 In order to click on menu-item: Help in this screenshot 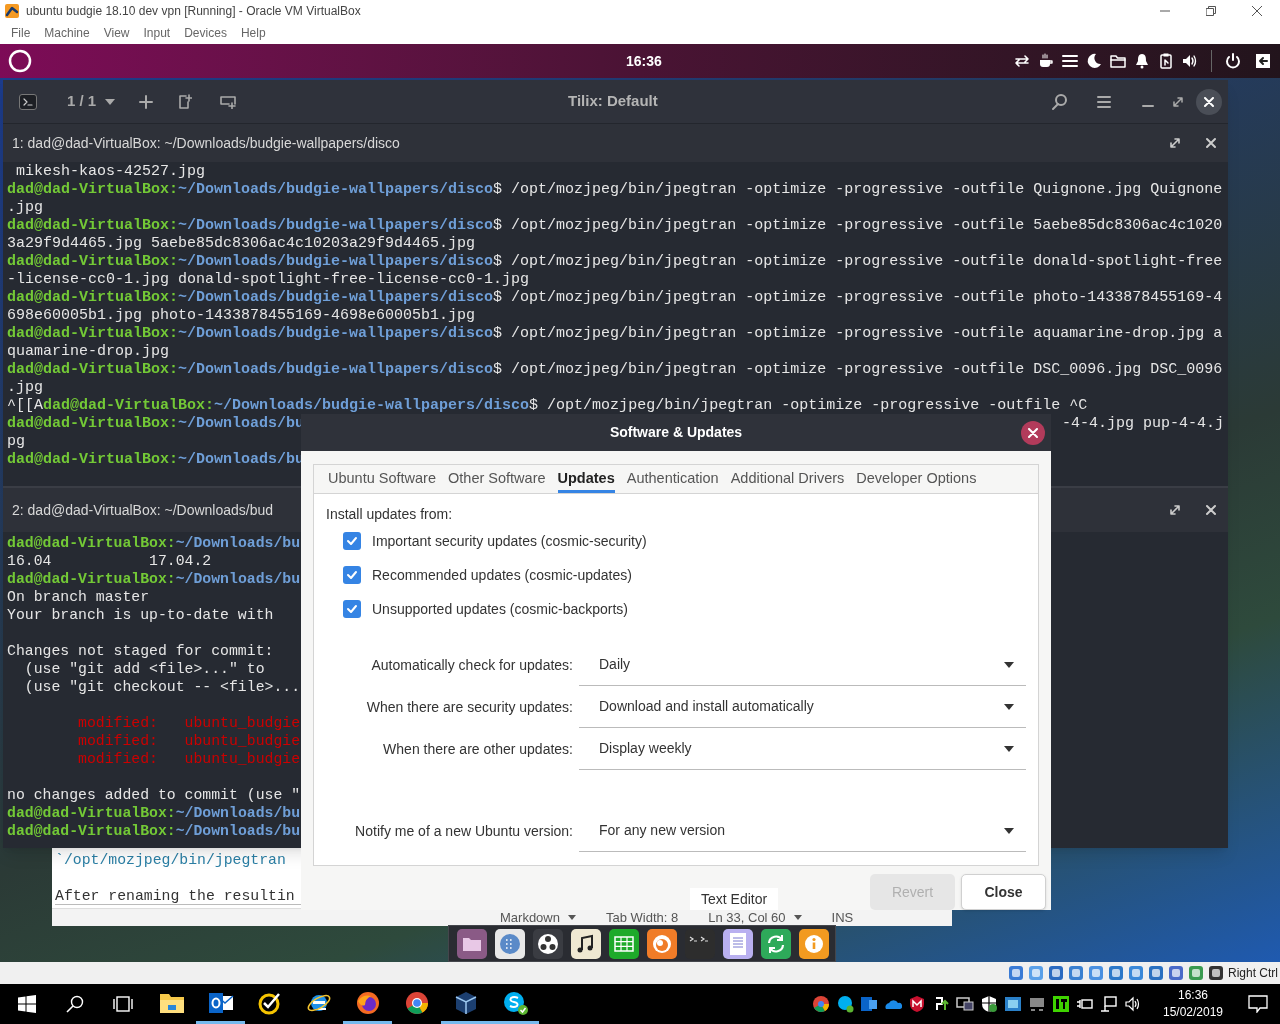, I will do `click(253, 33)`.